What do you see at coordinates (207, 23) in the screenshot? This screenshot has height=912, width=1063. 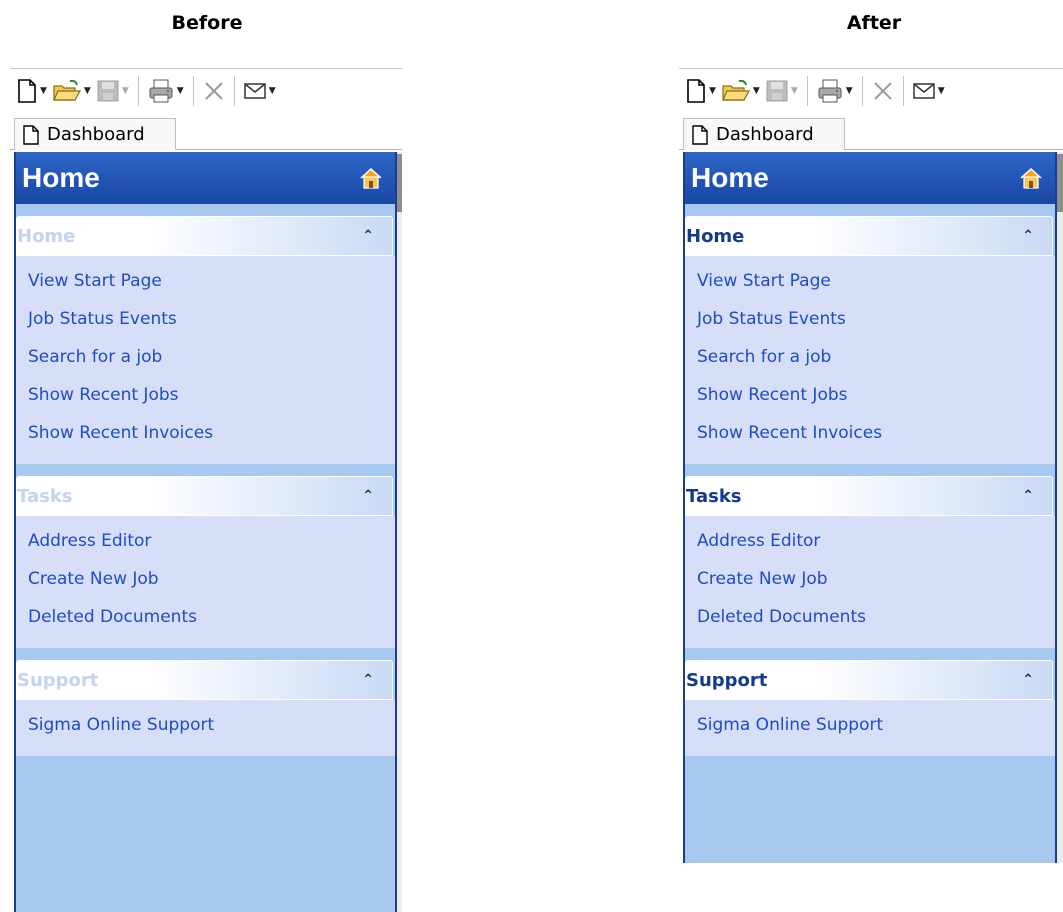 I see `heading-before: Before` at bounding box center [207, 23].